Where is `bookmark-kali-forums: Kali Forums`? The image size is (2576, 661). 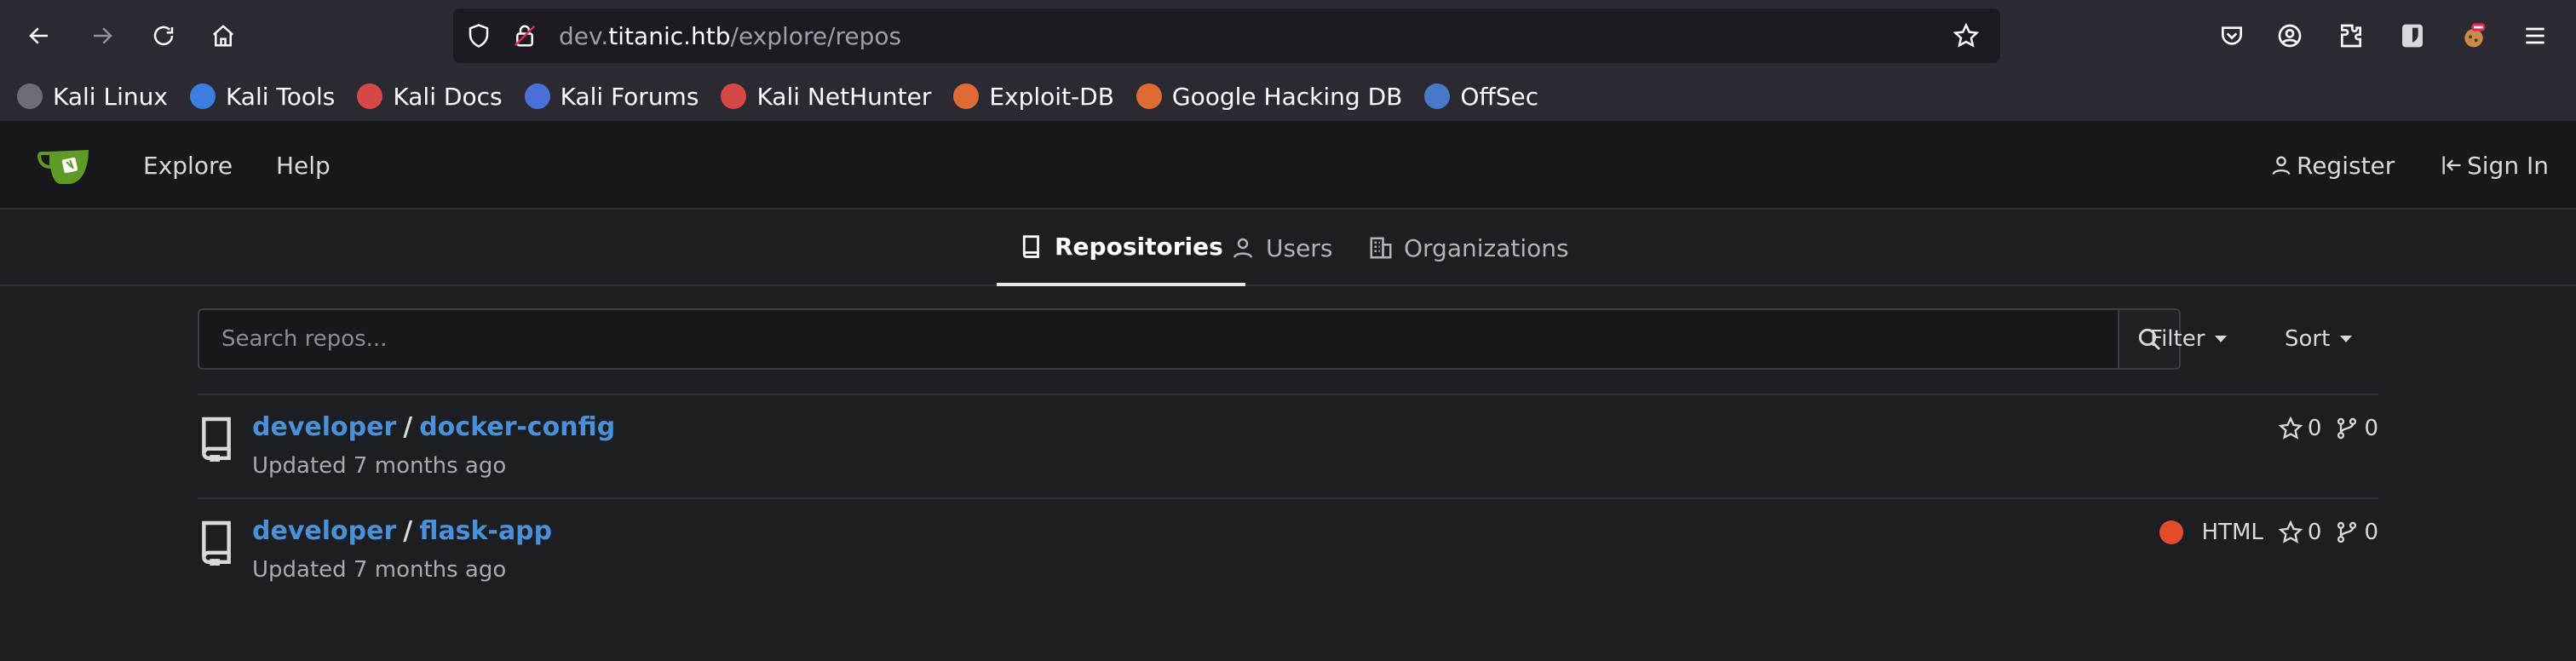 bookmark-kali-forums: Kali Forums is located at coordinates (612, 97).